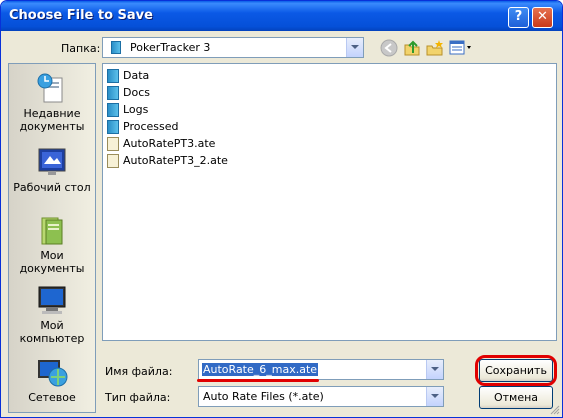 The height and width of the screenshot is (418, 563). Describe the element at coordinates (321, 369) in the screenshot. I see `filename-field: AutoRate_6_max.ate` at that location.